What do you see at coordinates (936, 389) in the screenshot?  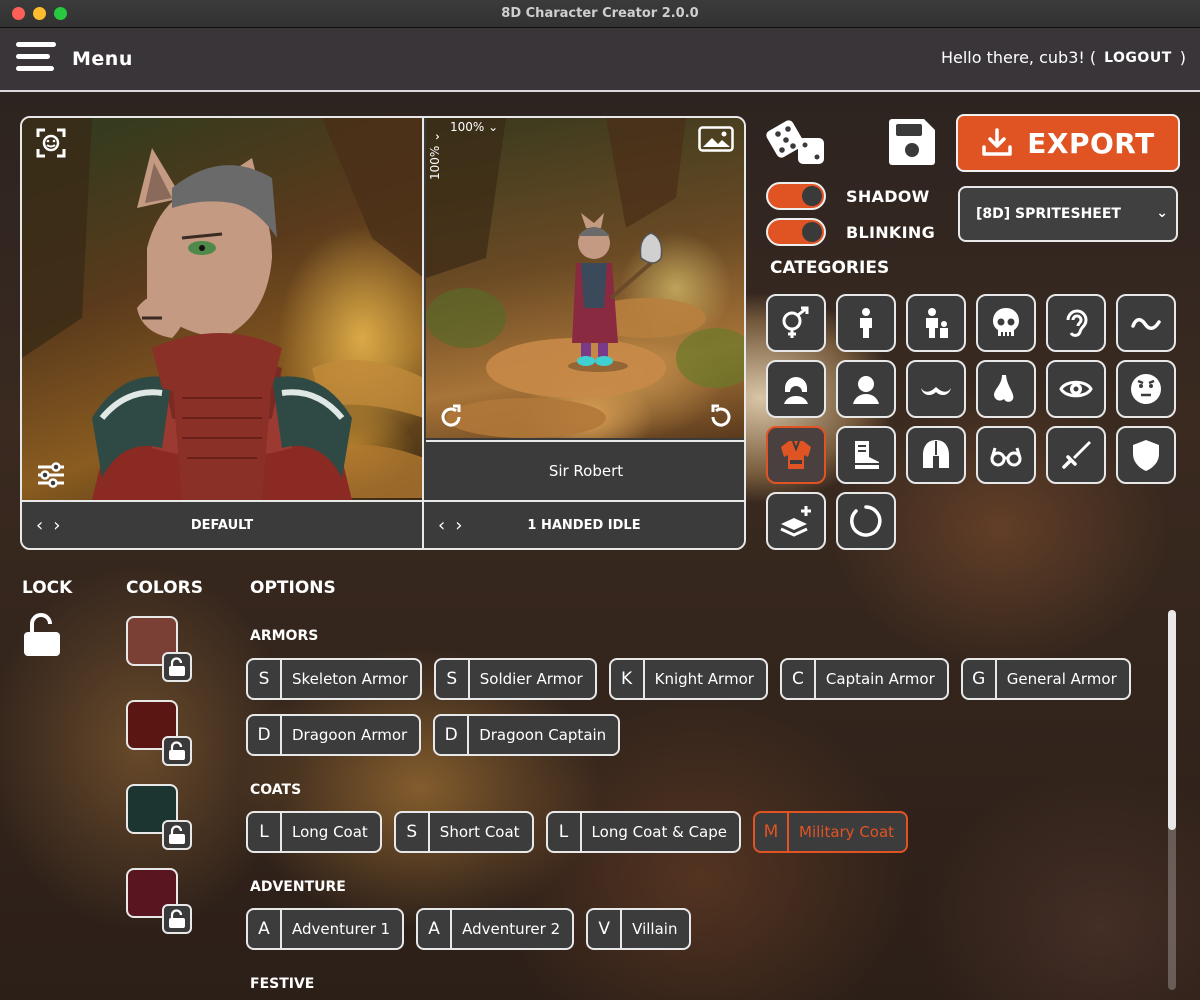 I see `category-facial-hair` at bounding box center [936, 389].